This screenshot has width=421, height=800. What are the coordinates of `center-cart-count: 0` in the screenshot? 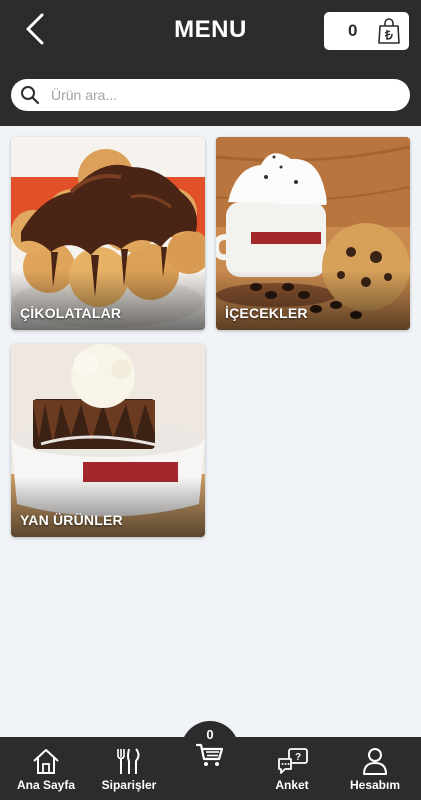 It's located at (210, 734).